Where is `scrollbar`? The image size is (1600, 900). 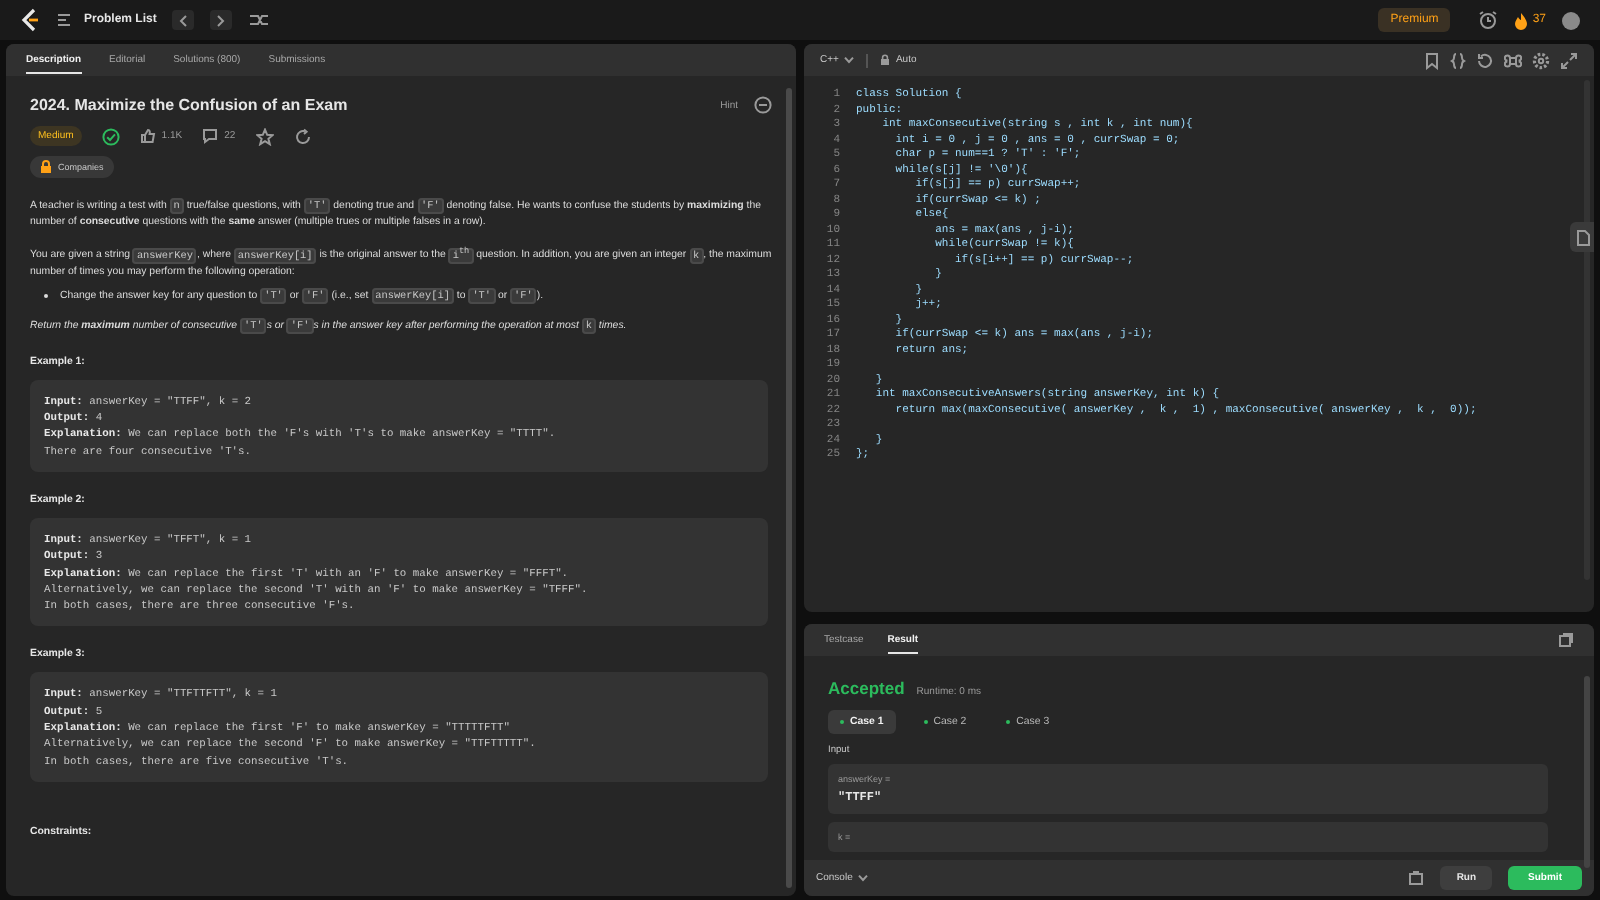 scrollbar is located at coordinates (789, 488).